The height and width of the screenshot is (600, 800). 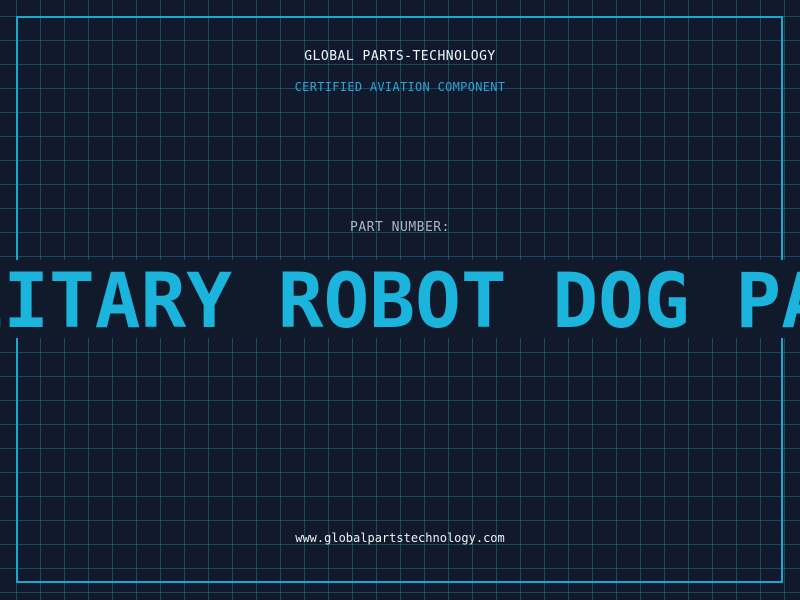 What do you see at coordinates (400, 227) in the screenshot?
I see `part-number-label: PART NUMBER:` at bounding box center [400, 227].